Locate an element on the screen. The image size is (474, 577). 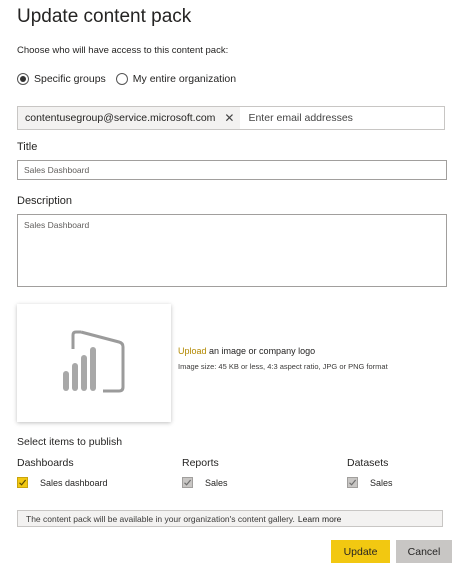
power-bi-logo-icon is located at coordinates (94, 361).